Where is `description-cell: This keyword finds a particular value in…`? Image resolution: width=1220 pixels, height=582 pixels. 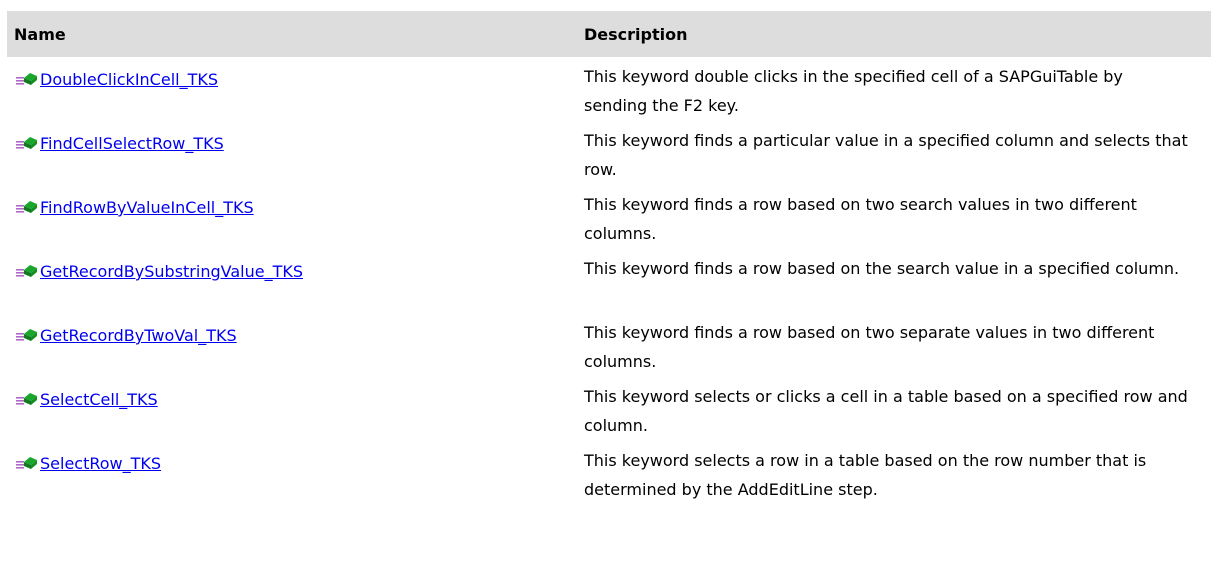
description-cell: This keyword finds a particular value in… is located at coordinates (886, 155).